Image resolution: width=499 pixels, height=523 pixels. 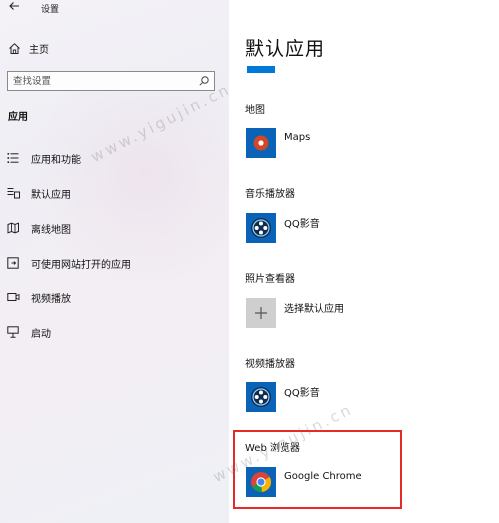 What do you see at coordinates (13, 228) in the screenshot?
I see `offline-map-icon` at bounding box center [13, 228].